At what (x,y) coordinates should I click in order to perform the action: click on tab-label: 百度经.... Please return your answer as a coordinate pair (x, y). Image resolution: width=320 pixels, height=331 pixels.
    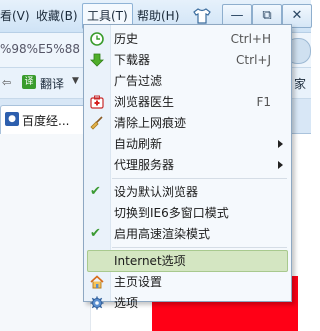
    Looking at the image, I should click on (46, 121).